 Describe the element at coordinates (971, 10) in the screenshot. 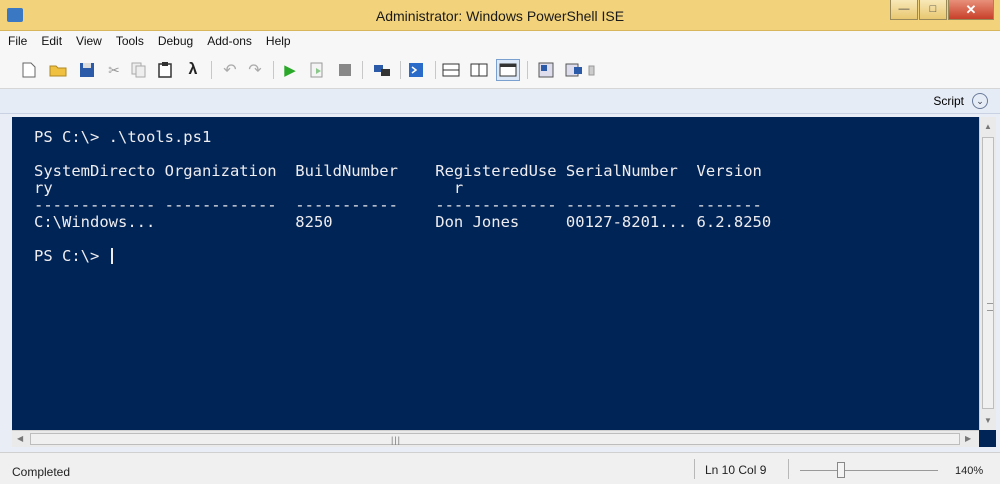

I see `close-button: ✕` at that location.